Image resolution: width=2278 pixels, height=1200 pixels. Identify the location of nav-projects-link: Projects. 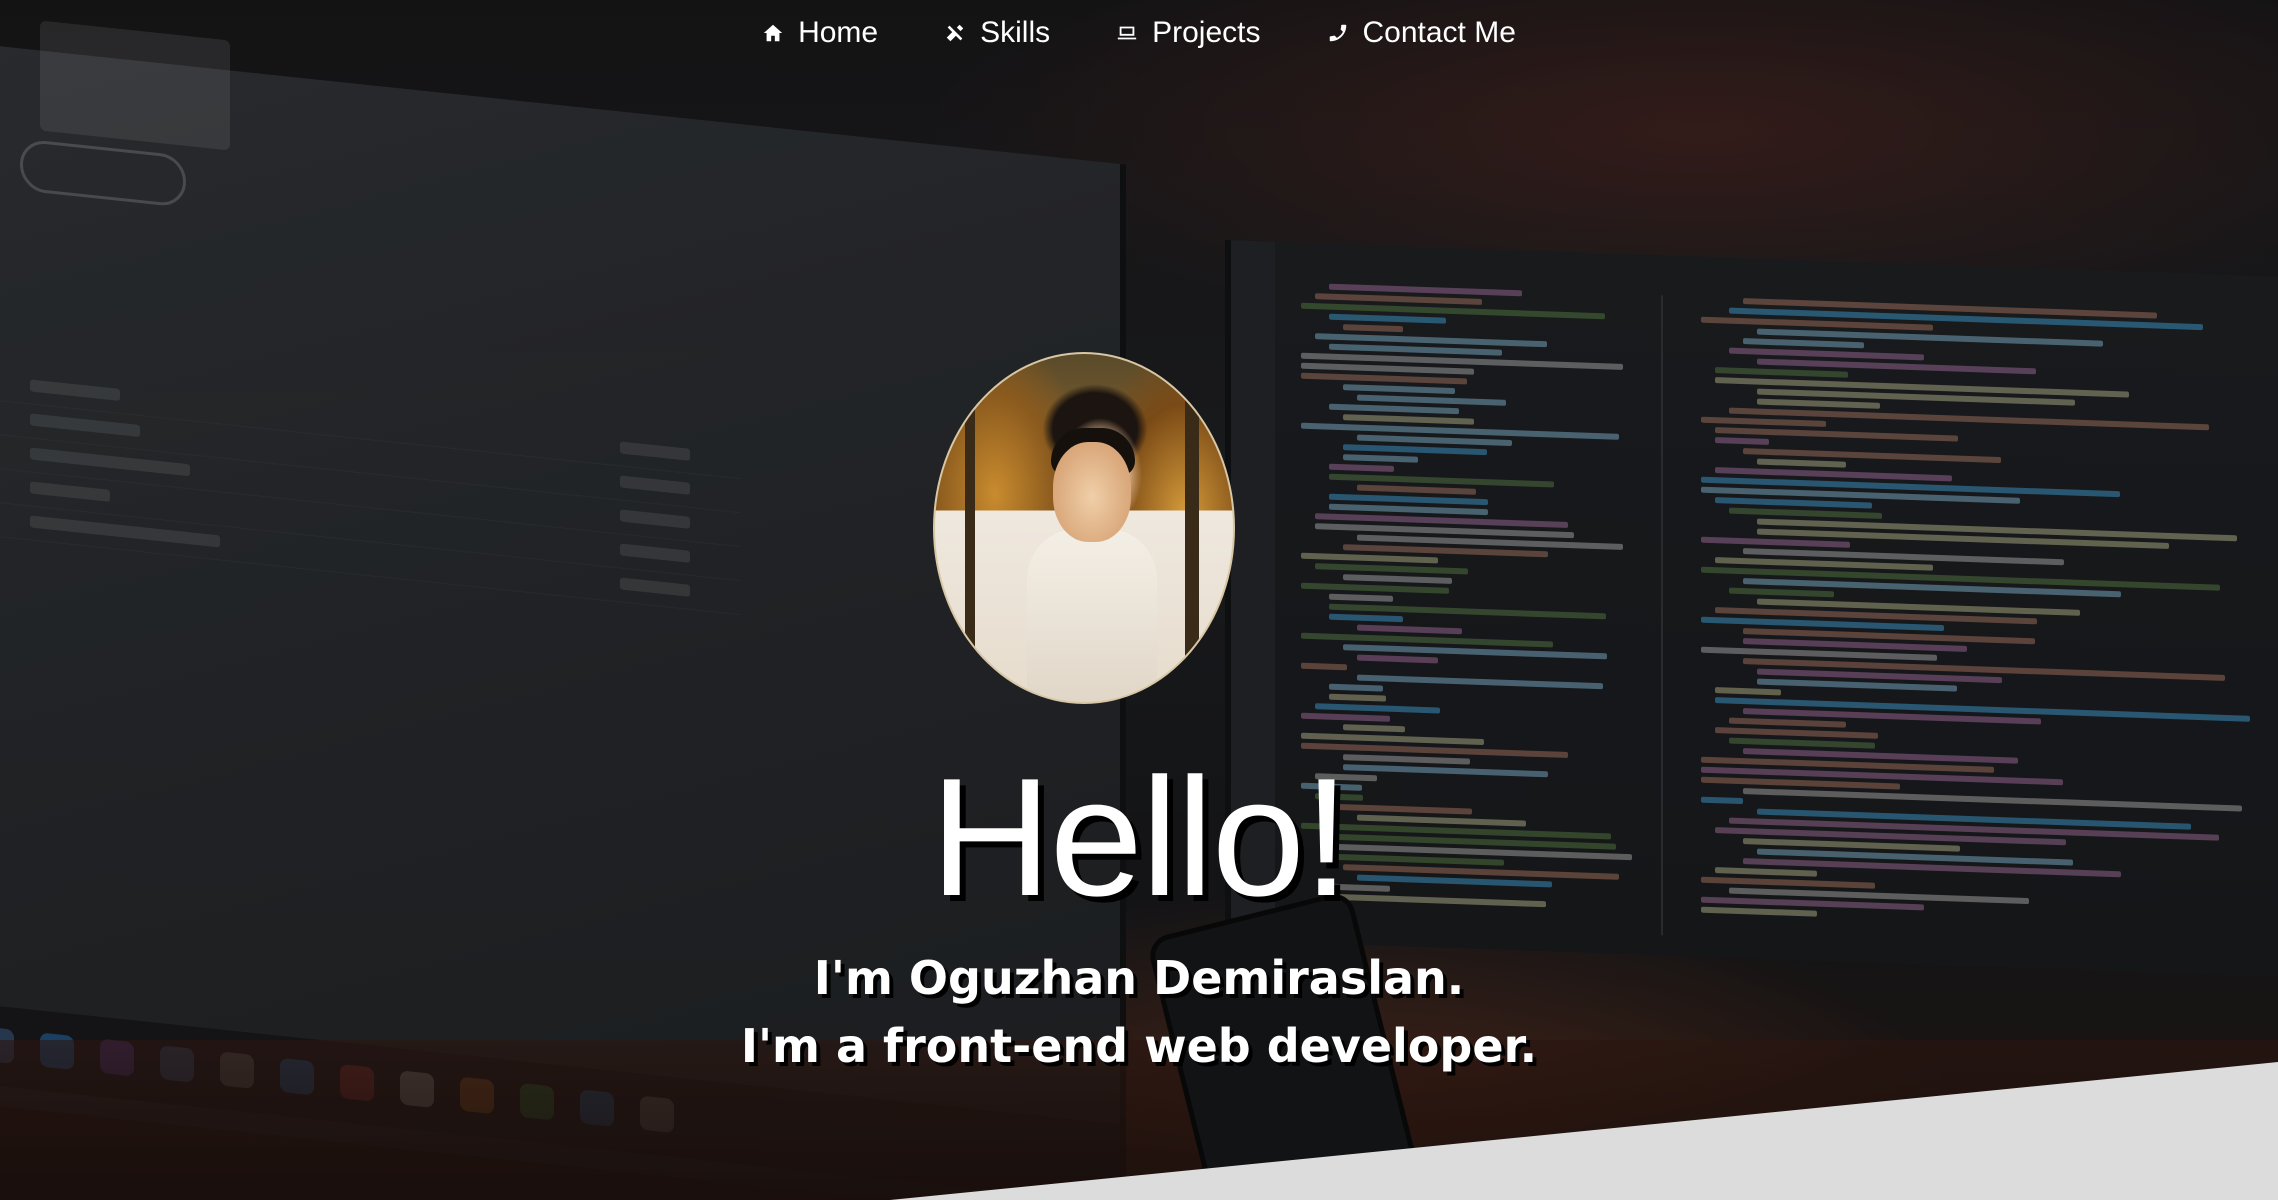
(1188, 33).